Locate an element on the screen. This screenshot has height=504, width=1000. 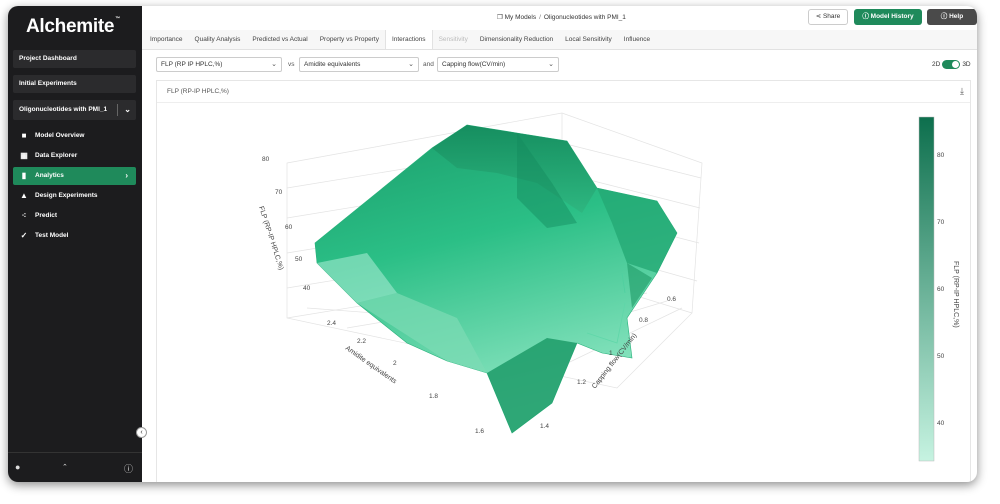
dimension-toggle: 2D 3D is located at coordinates (951, 64).